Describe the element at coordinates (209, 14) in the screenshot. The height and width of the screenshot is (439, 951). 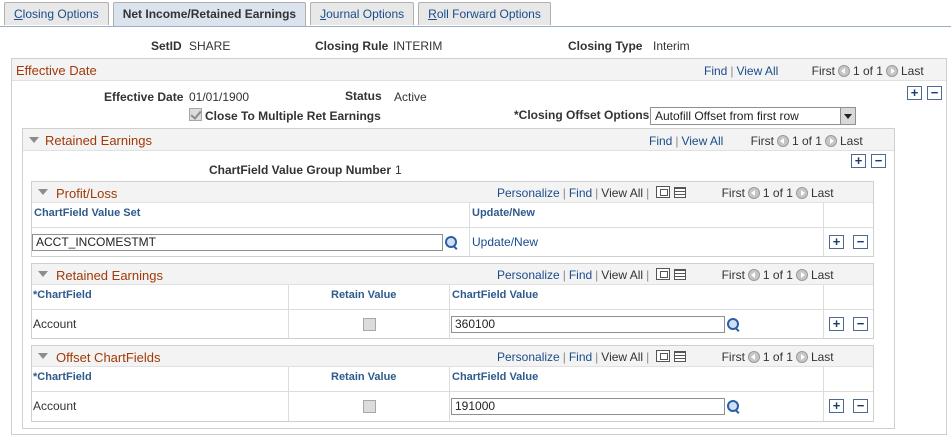
I see `tab-net-income-retained-earnings: Net Income/Retained Earnings` at that location.